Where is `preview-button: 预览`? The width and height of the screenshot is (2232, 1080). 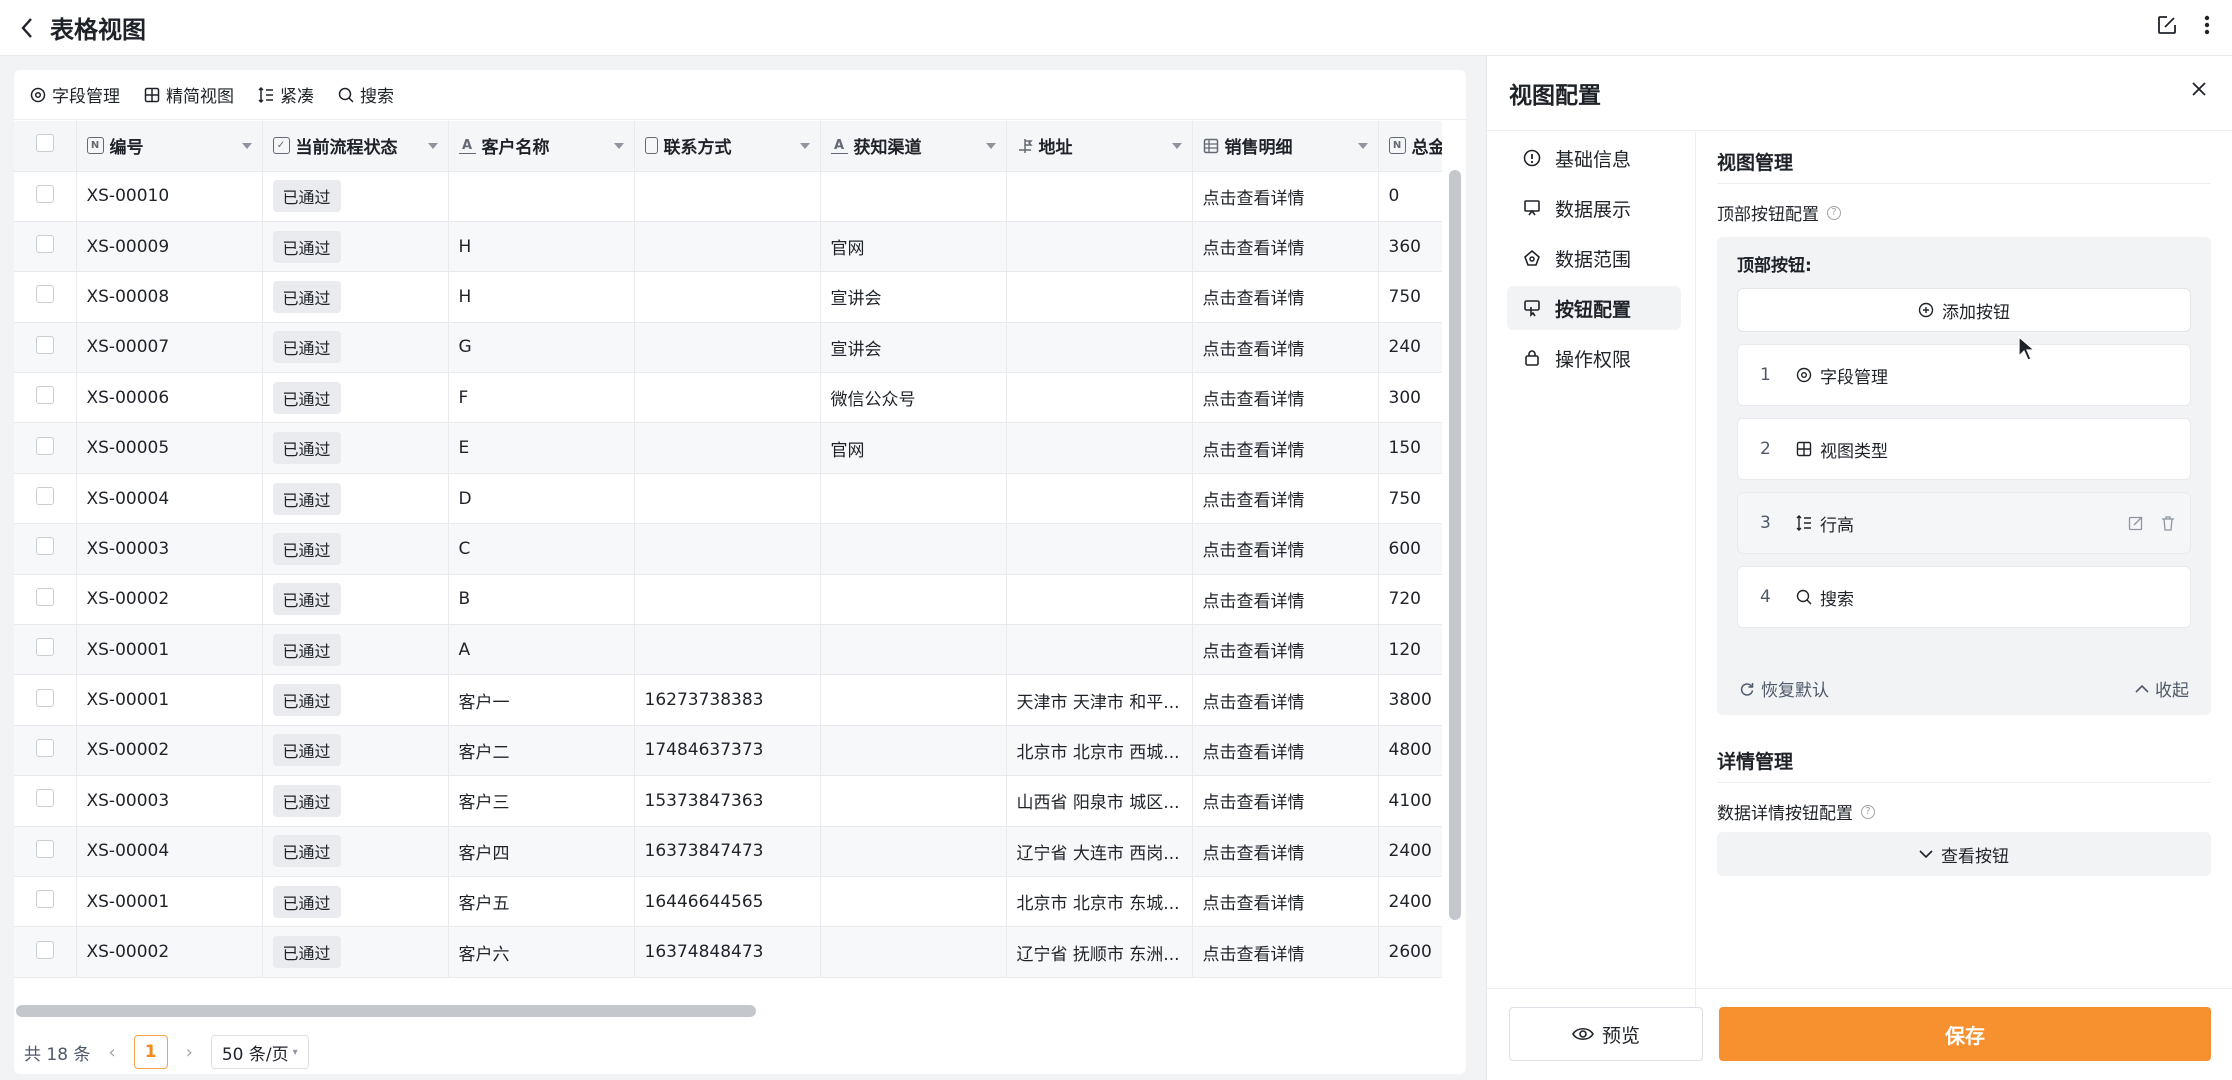 preview-button: 预览 is located at coordinates (1606, 1034).